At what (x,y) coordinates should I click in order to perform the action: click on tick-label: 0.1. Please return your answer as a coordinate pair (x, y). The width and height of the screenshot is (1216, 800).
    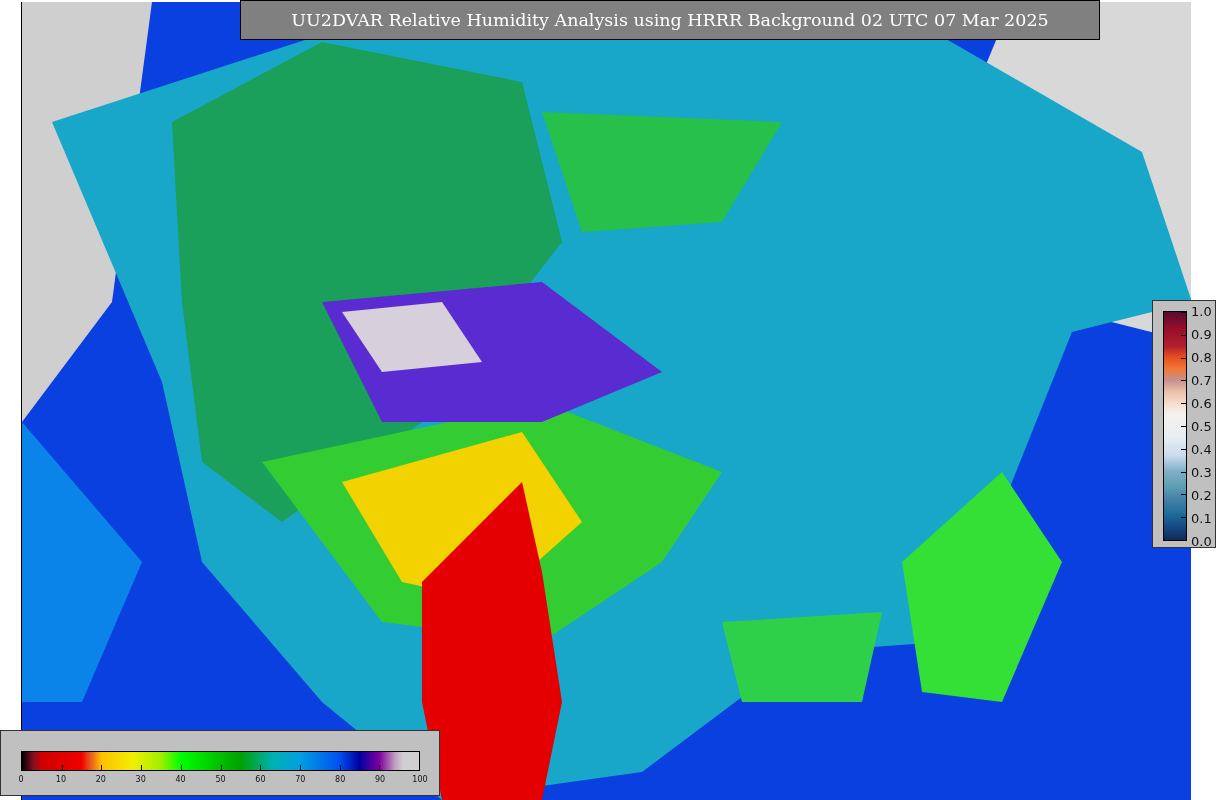
    Looking at the image, I should click on (1201, 518).